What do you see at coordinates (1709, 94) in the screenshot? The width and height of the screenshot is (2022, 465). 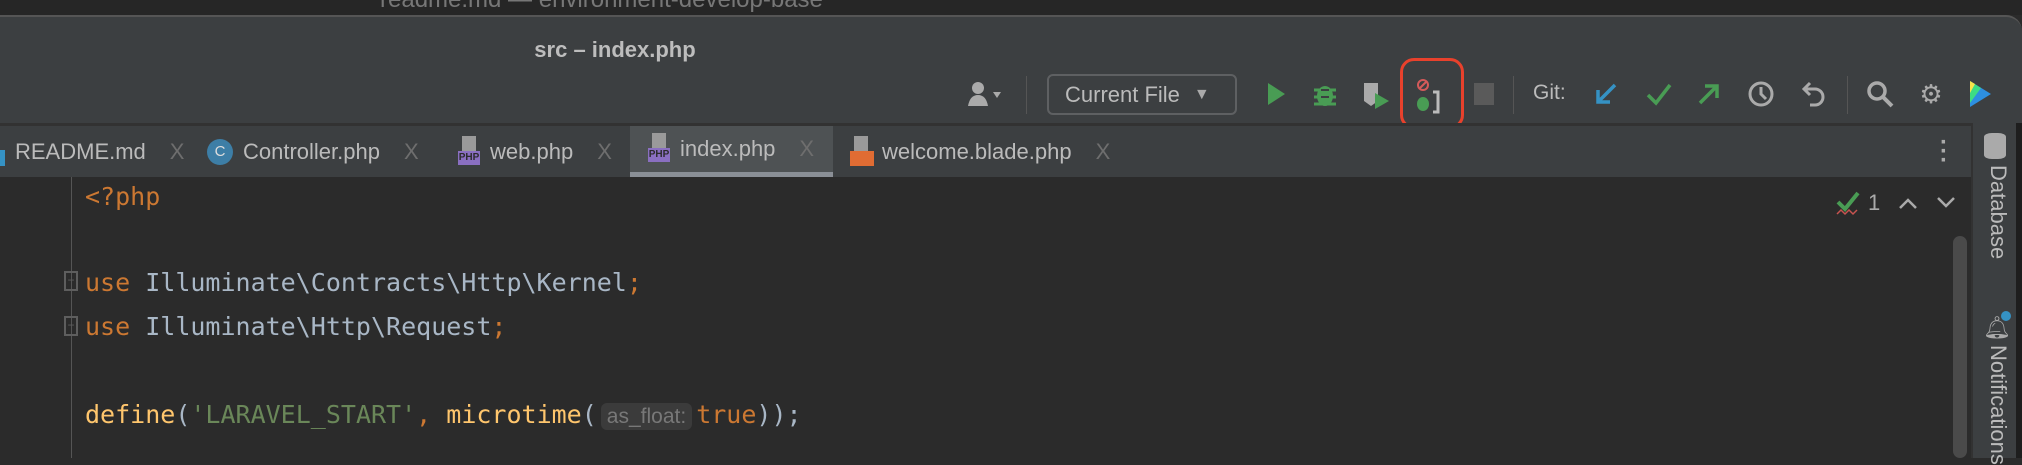 I see `git-push-icon` at bounding box center [1709, 94].